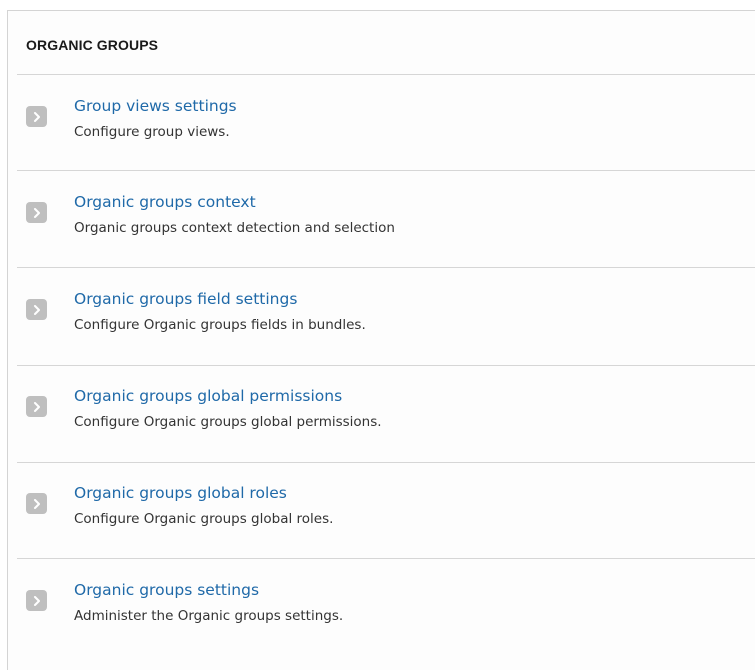 This screenshot has width=755, height=670. I want to click on organic-groups-global-roles-link: Organic groups global roles, so click(180, 493).